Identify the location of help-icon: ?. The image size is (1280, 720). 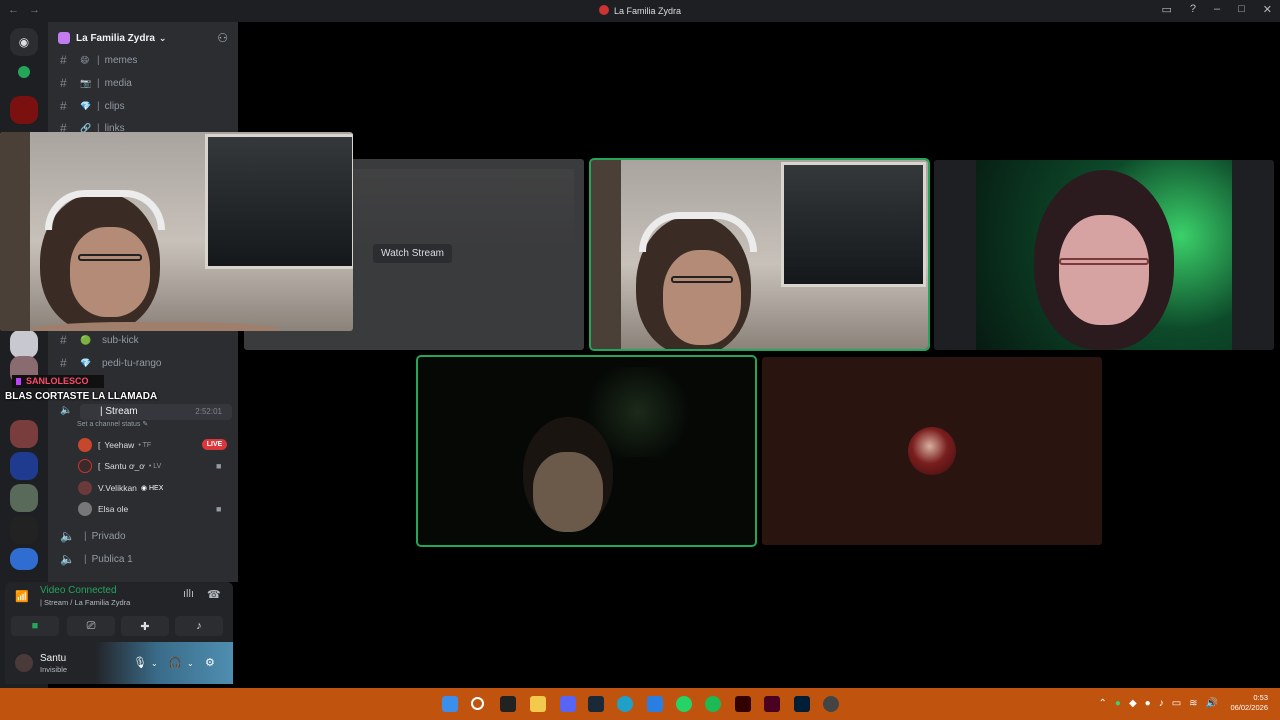
(1193, 9).